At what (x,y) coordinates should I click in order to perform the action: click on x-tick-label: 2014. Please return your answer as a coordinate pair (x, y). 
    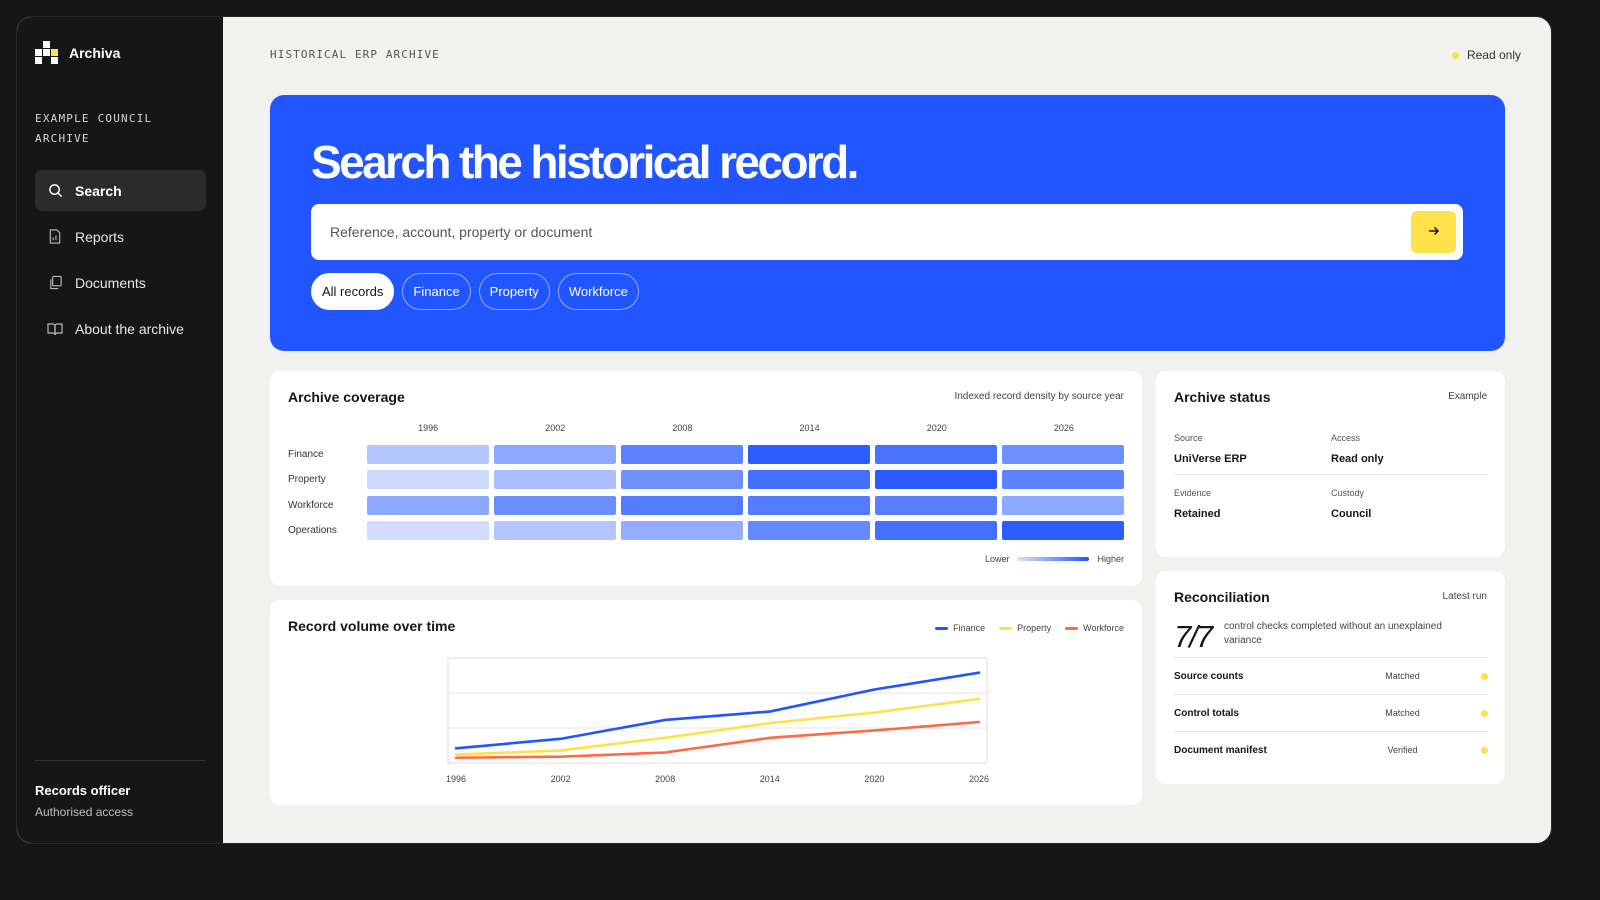
    Looking at the image, I should click on (770, 779).